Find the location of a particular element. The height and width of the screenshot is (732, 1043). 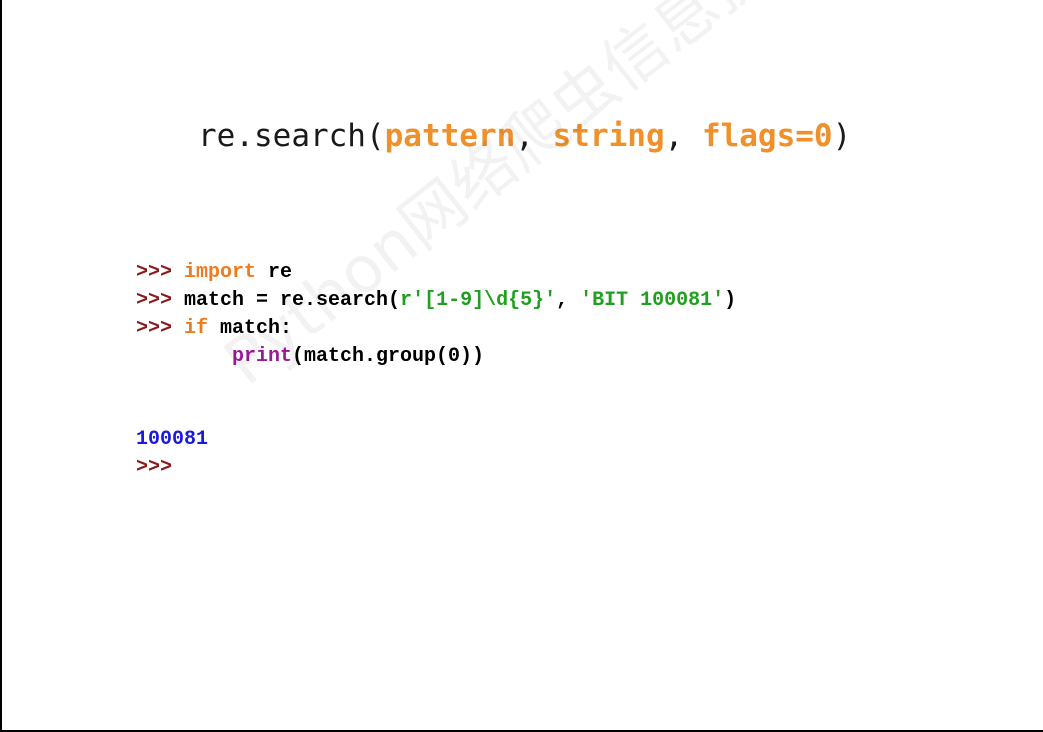

builtin-print: print is located at coordinates (262, 356).